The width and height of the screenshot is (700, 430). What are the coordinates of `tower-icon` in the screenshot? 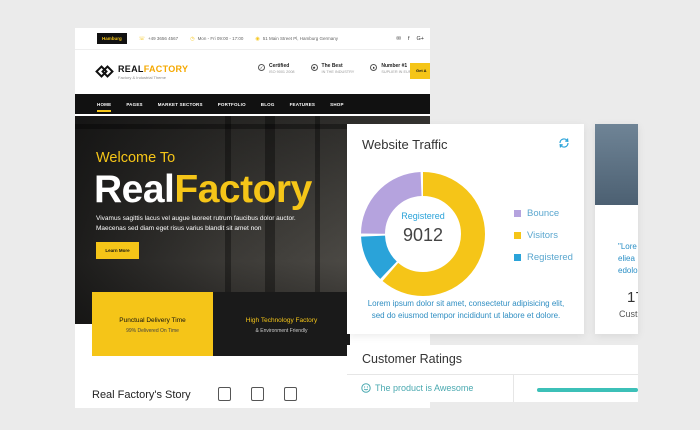 It's located at (257, 394).